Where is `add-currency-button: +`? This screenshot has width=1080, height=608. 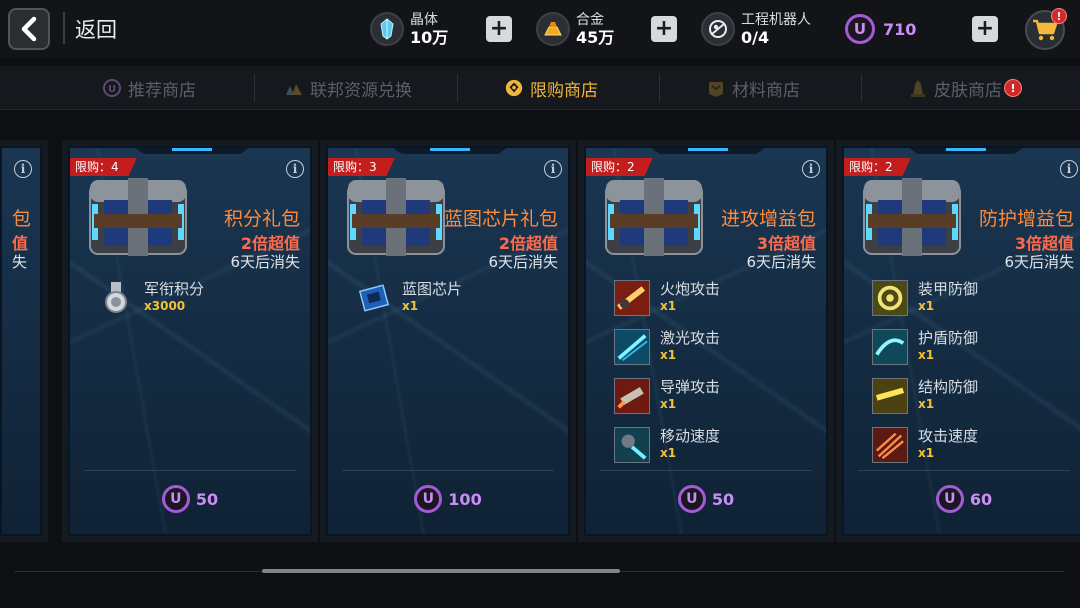 add-currency-button: + is located at coordinates (985, 29).